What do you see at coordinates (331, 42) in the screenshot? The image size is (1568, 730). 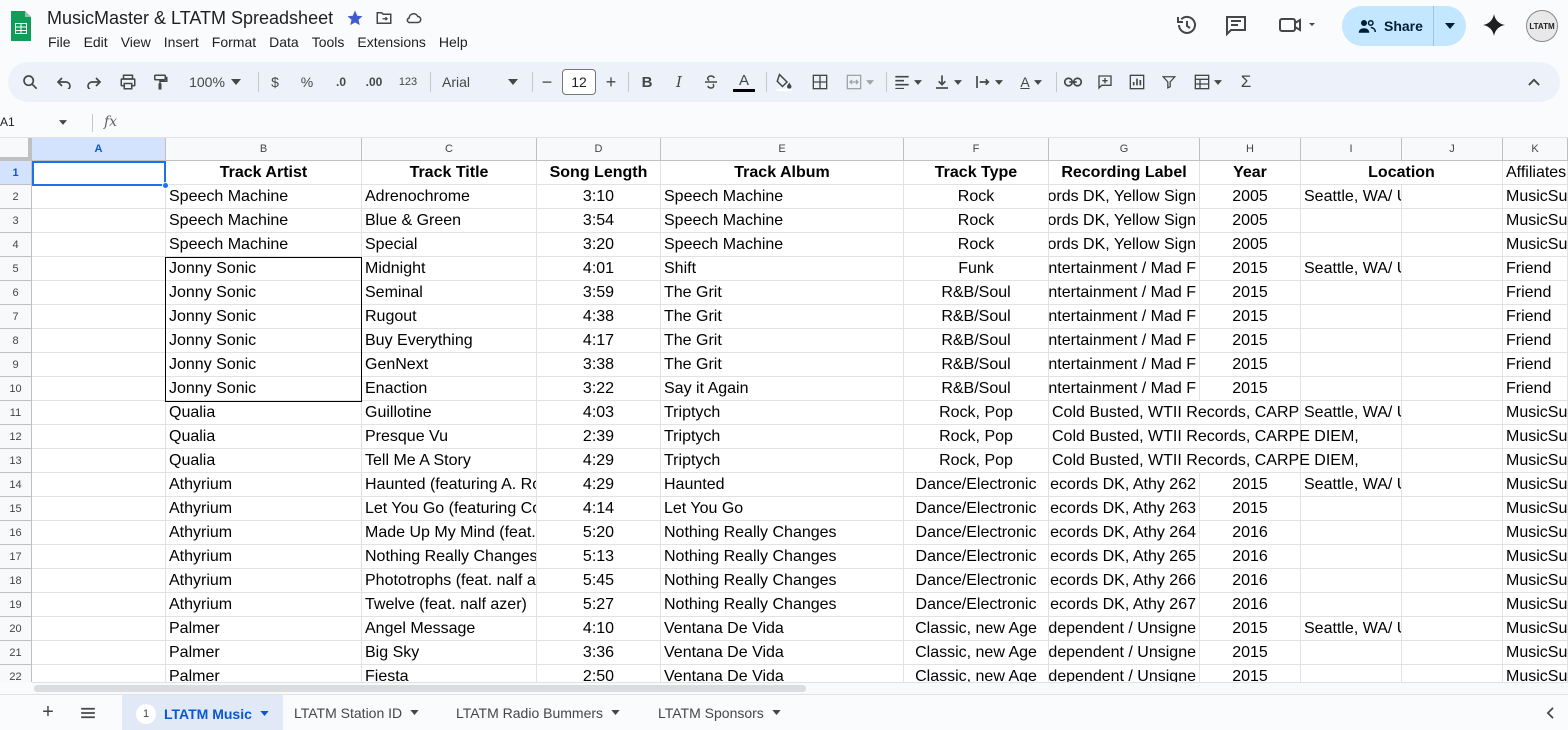 I see `menu-tools: Tools` at bounding box center [331, 42].